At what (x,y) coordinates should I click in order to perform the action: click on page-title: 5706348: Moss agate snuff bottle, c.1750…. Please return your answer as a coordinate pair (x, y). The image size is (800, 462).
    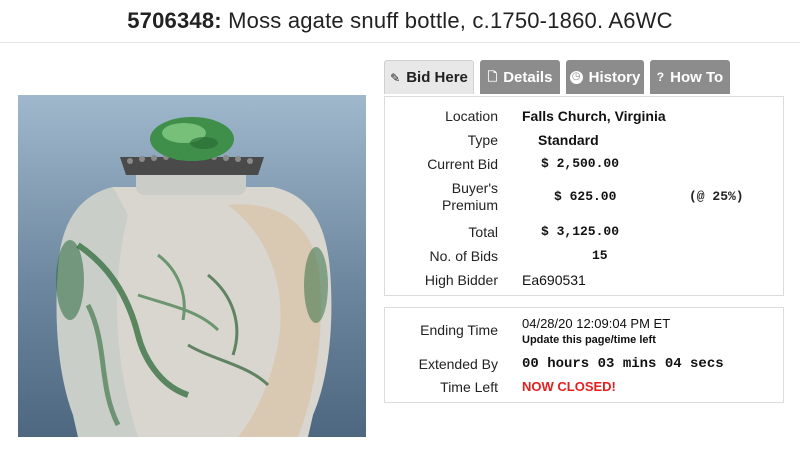
    Looking at the image, I should click on (400, 21).